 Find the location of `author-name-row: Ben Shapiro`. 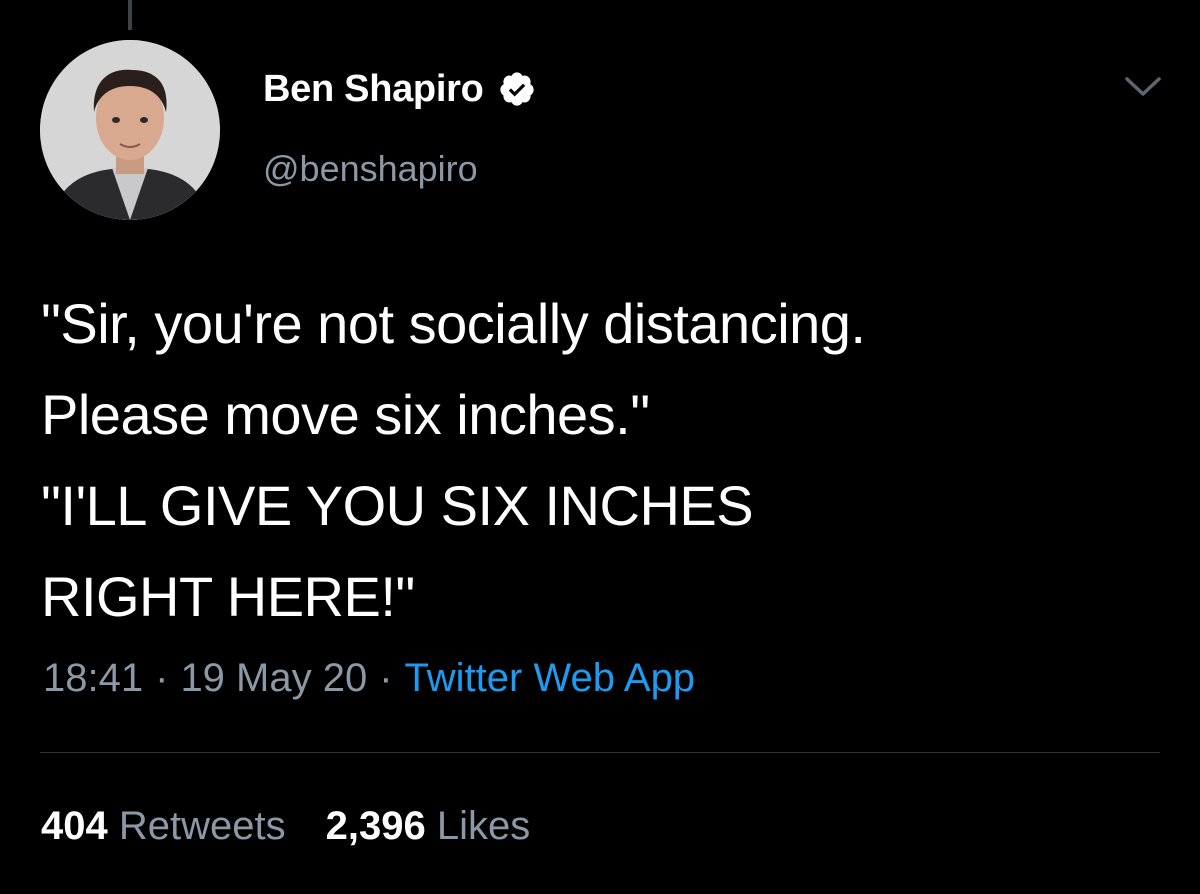

author-name-row: Ben Shapiro is located at coordinates (399, 89).